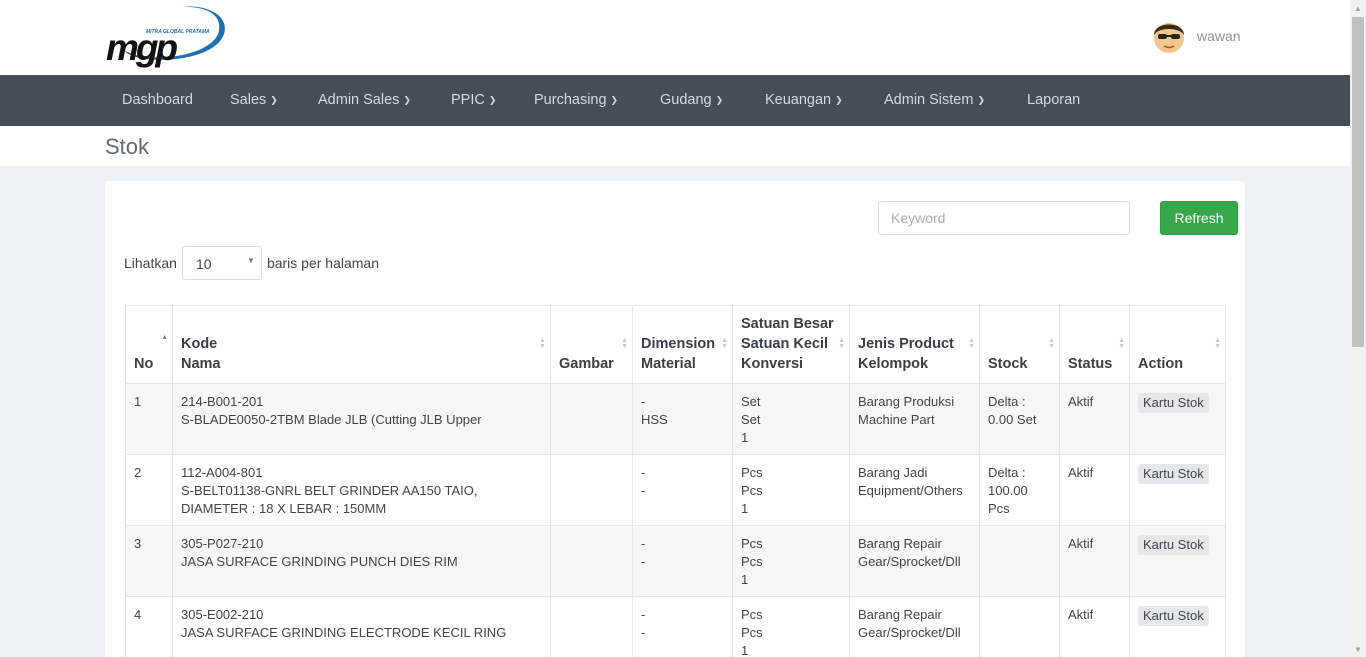 The image size is (1366, 657). Describe the element at coordinates (752, 490) in the screenshot. I see `unit-small: Pcs` at that location.